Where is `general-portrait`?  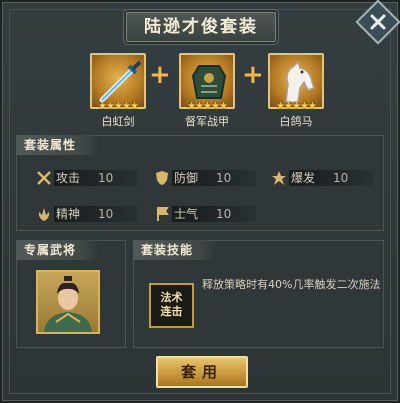 general-portrait is located at coordinates (68, 302).